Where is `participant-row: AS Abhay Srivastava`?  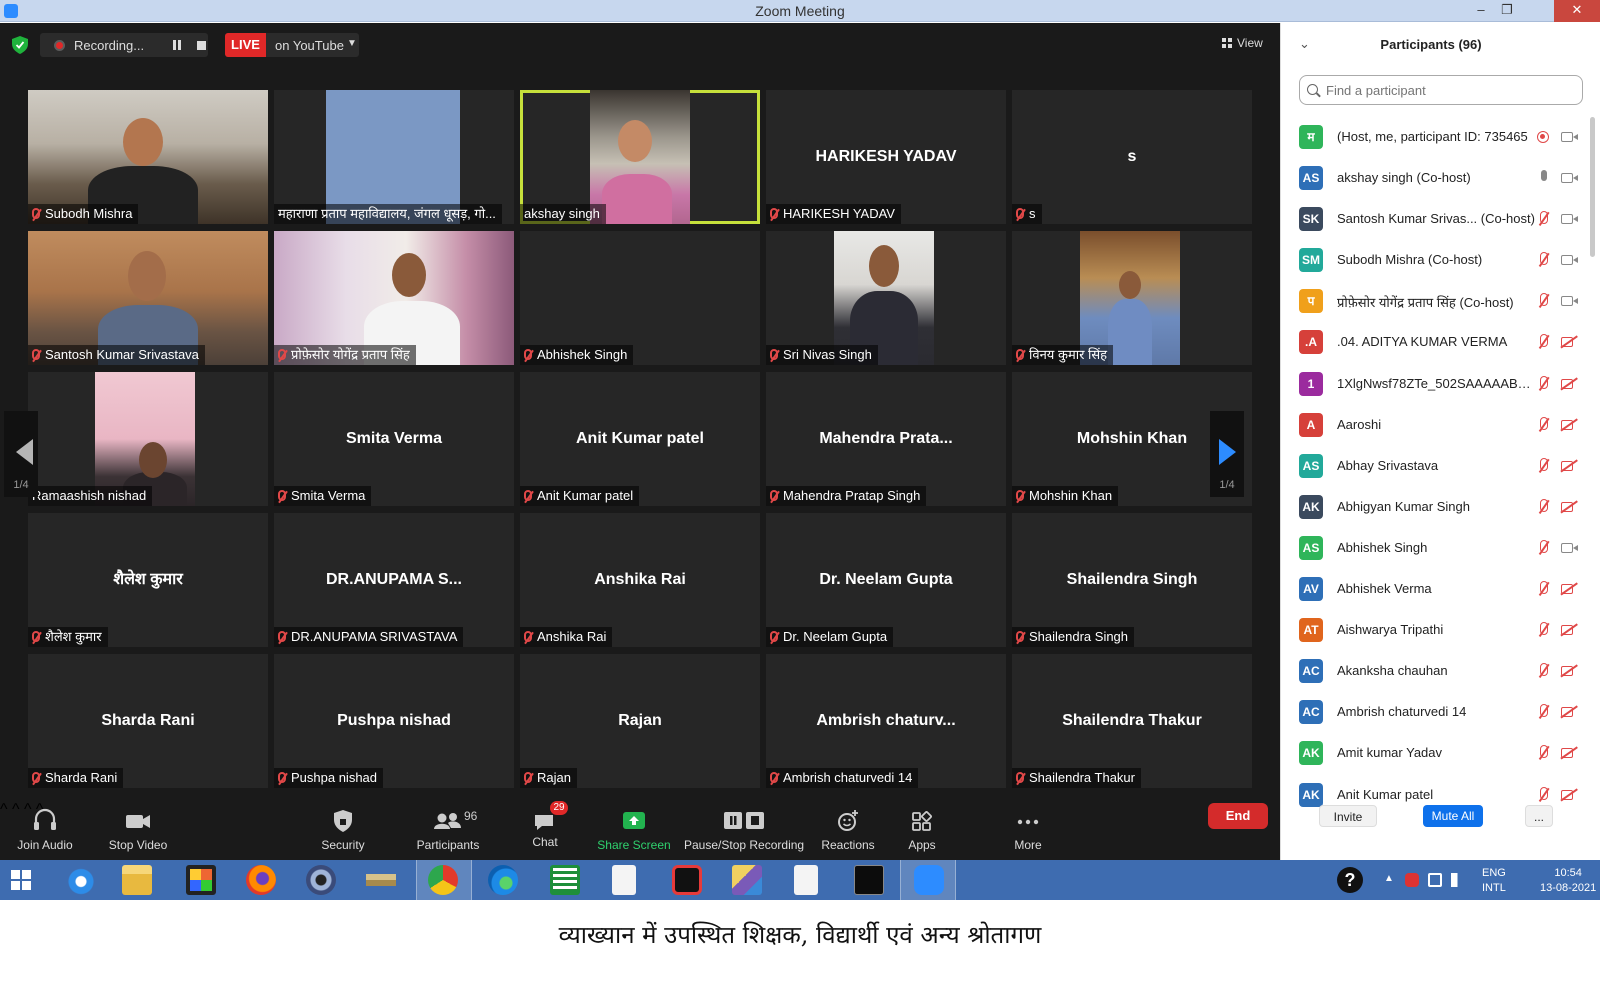 participant-row: AS Abhay Srivastava is located at coordinates (1437, 466).